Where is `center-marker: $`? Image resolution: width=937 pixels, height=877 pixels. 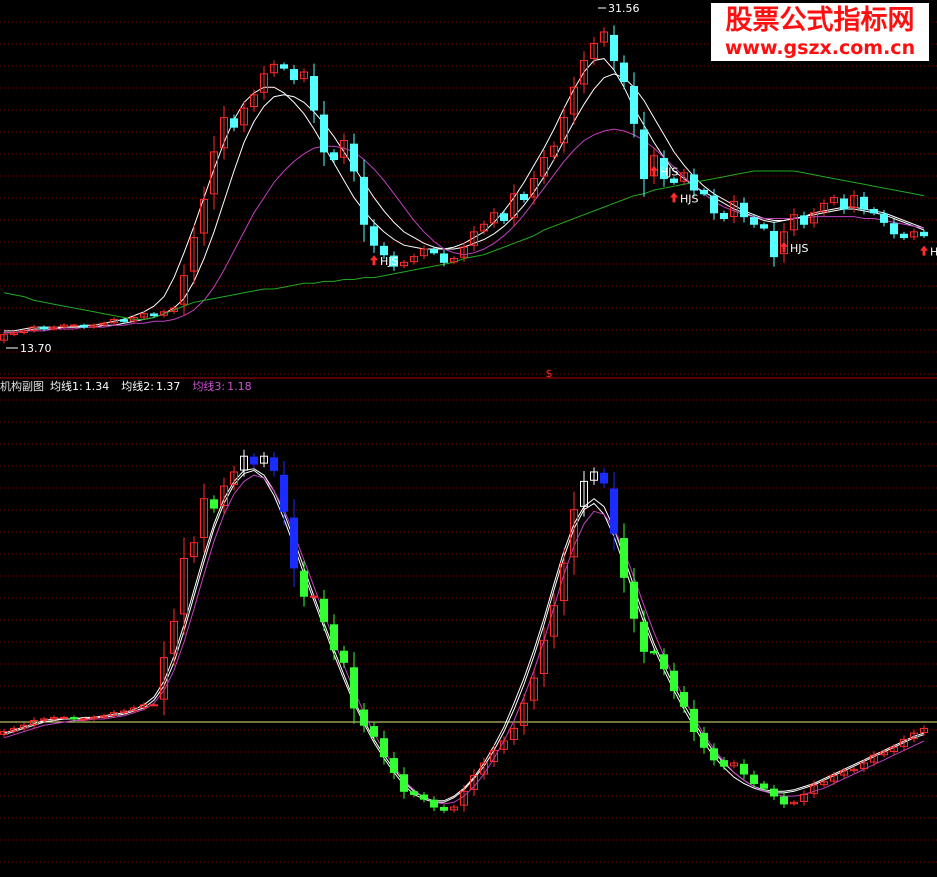
center-marker: $ is located at coordinates (549, 373).